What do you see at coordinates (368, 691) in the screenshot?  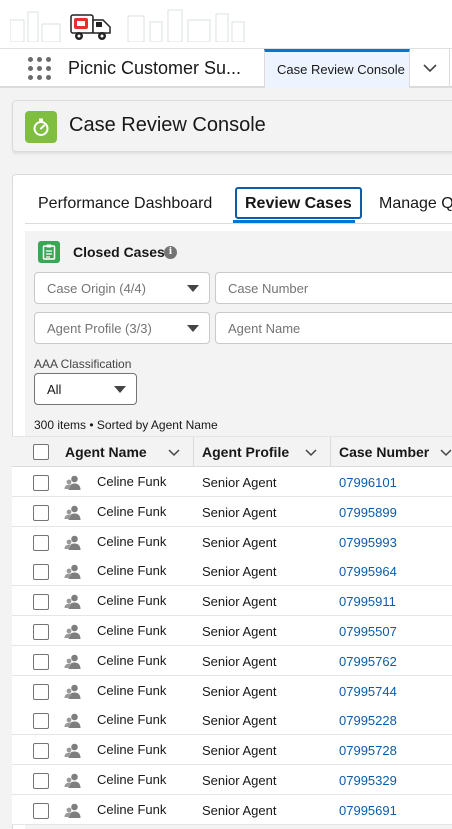 I see `case-number-link: 07995744` at bounding box center [368, 691].